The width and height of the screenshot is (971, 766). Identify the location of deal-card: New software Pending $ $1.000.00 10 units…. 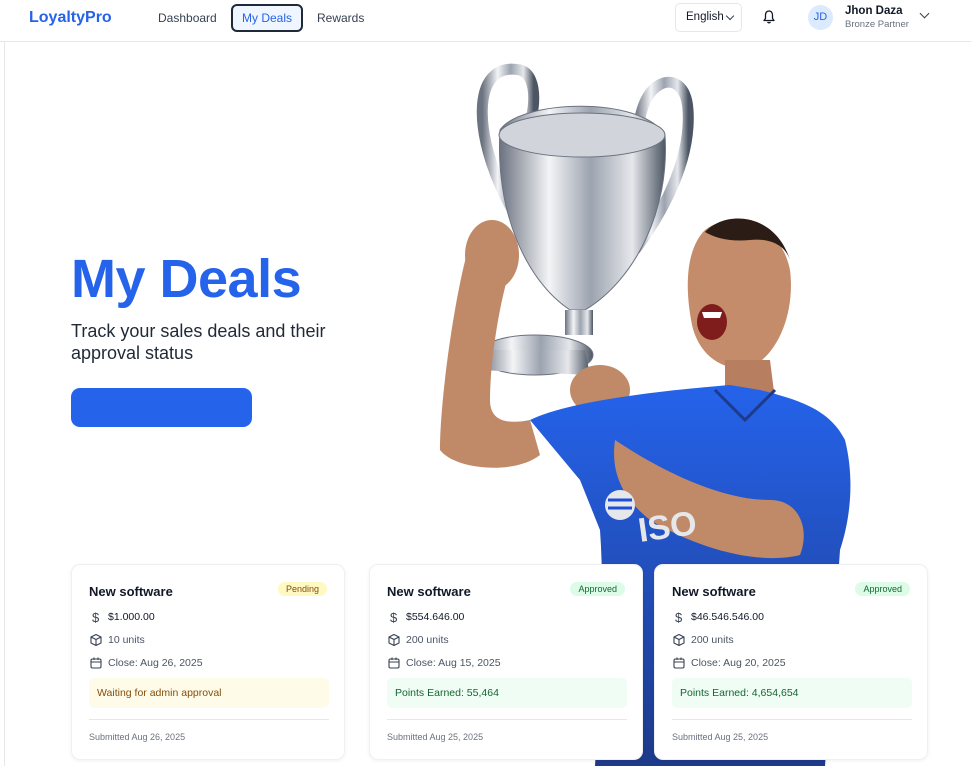
(208, 662).